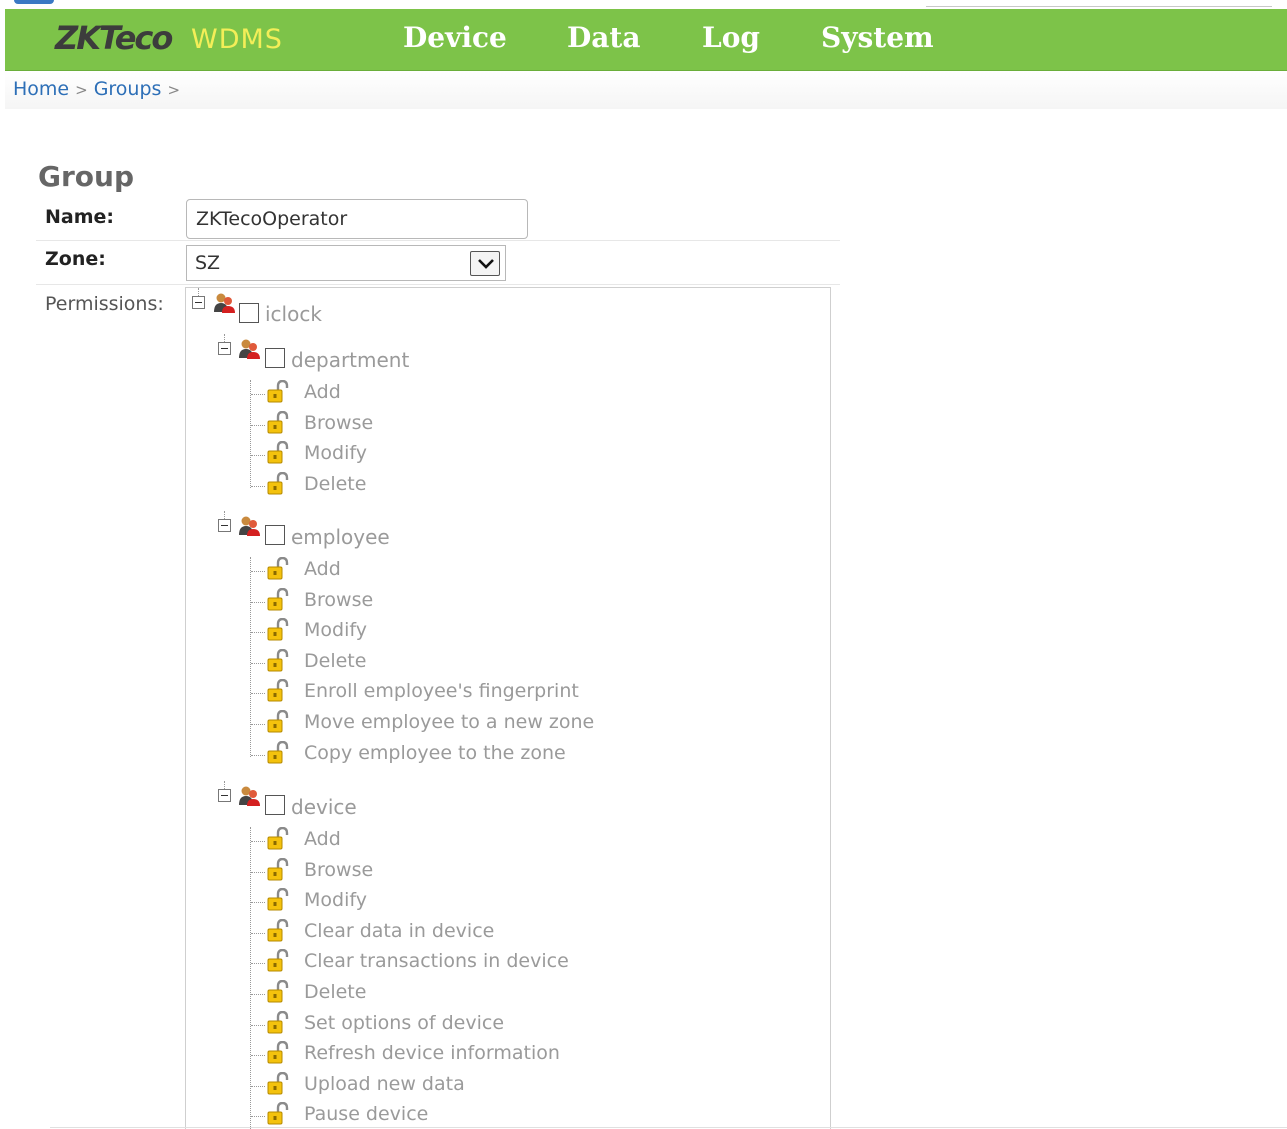 Image resolution: width=1287 pixels, height=1129 pixels. What do you see at coordinates (340, 537) in the screenshot?
I see `tree-node-employee: employee` at bounding box center [340, 537].